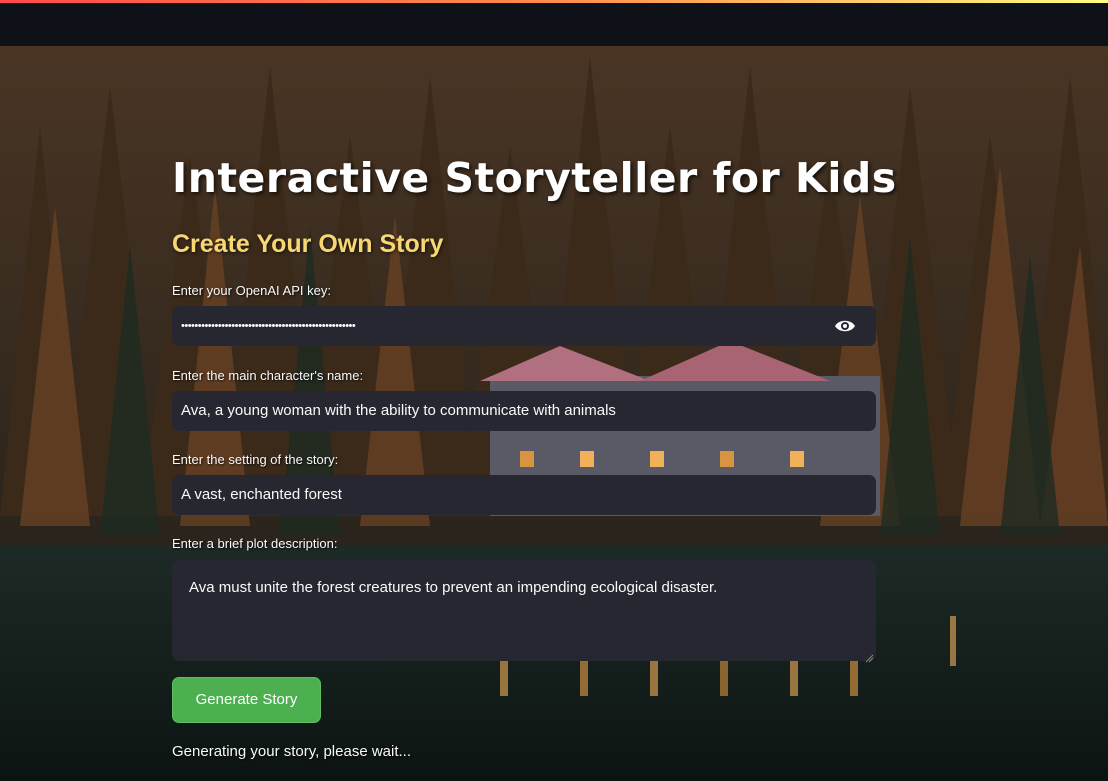 The image size is (1108, 781). I want to click on setting-input: A vast, enchanted forest, so click(524, 495).